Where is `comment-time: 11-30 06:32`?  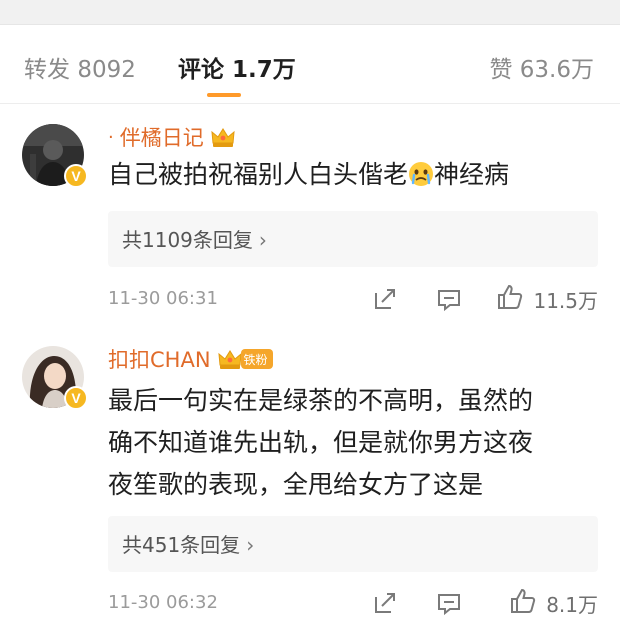
comment-time: 11-30 06:32 is located at coordinates (163, 602).